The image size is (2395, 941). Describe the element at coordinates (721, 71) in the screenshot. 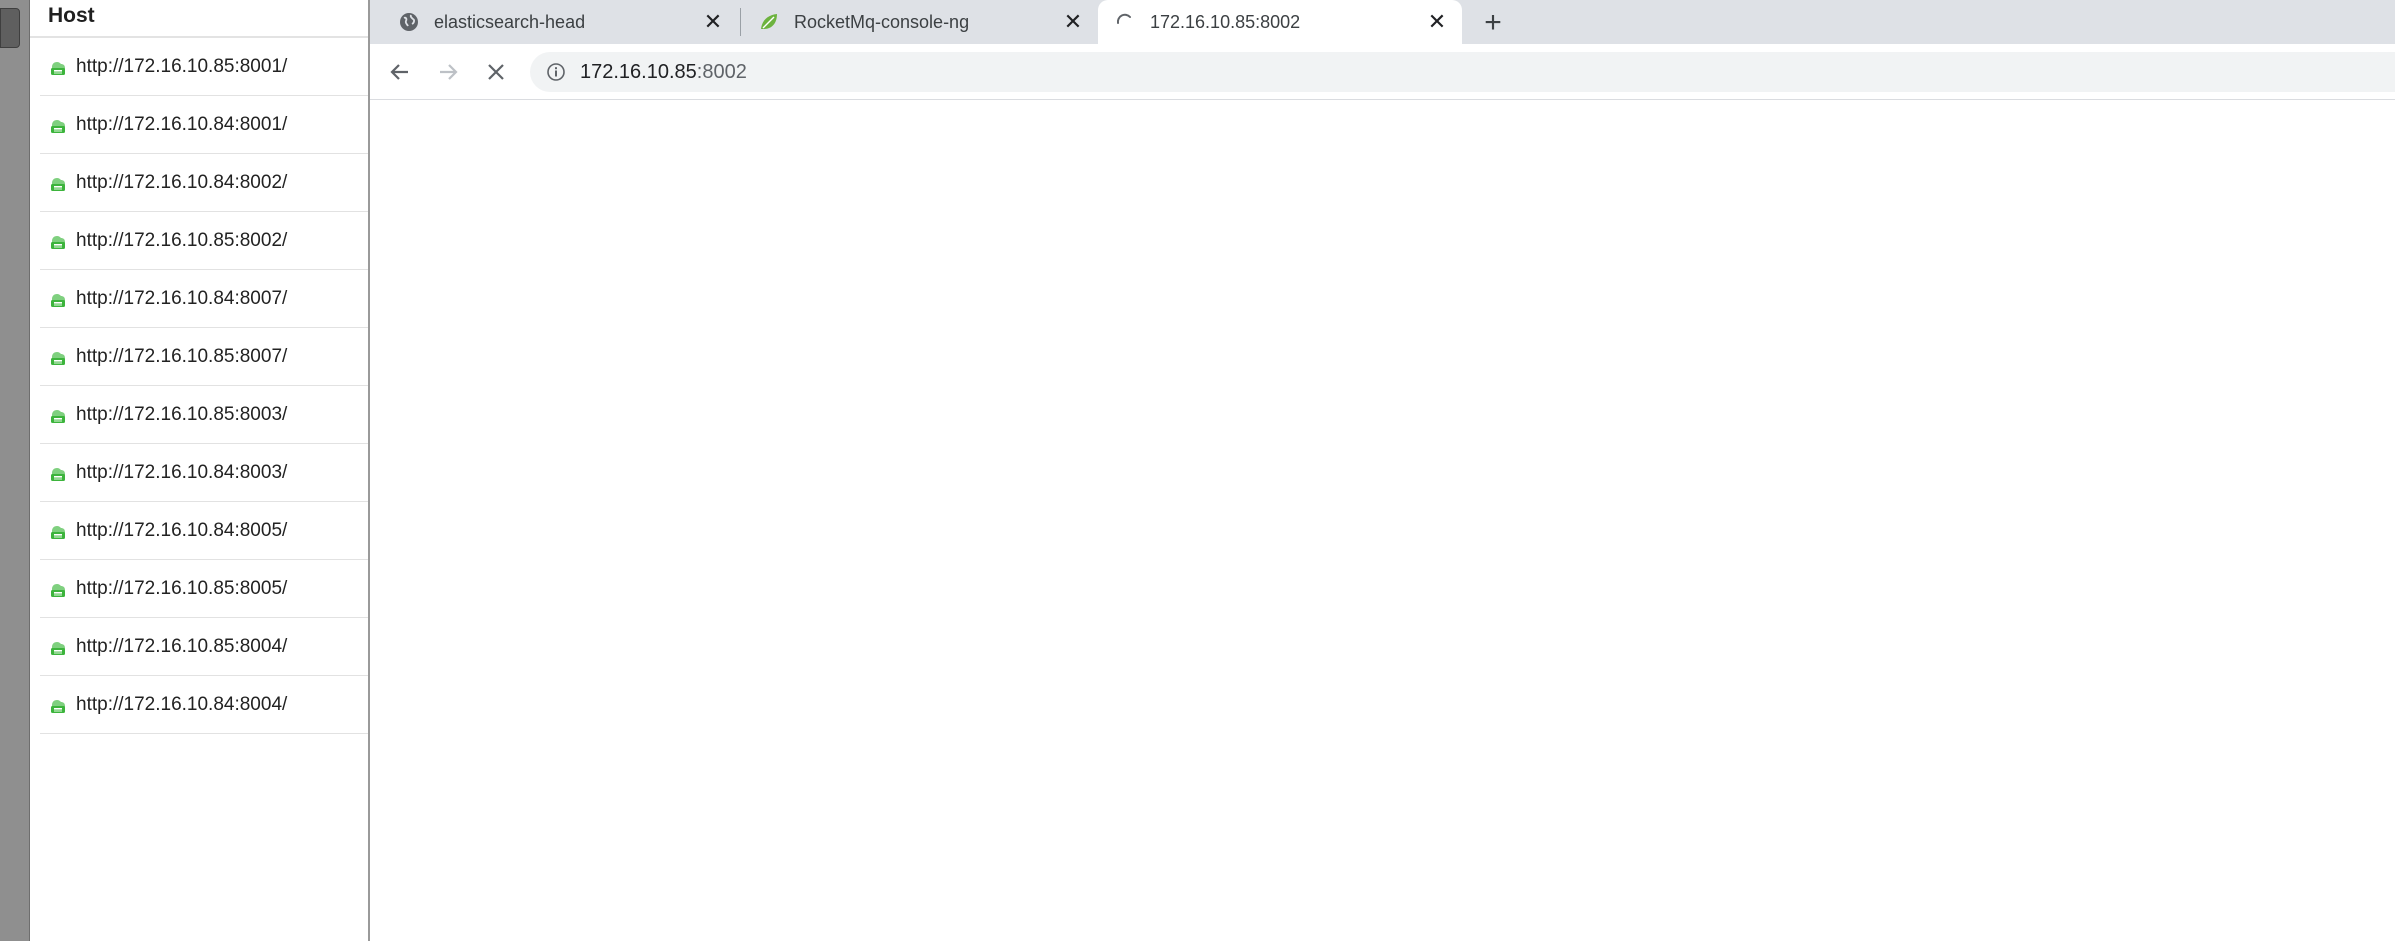

I see `url-port: :8002` at that location.